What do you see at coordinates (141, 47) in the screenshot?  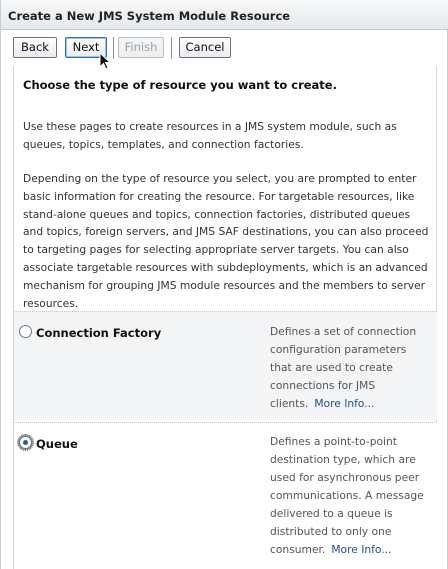 I see `finish-button: Finish` at bounding box center [141, 47].